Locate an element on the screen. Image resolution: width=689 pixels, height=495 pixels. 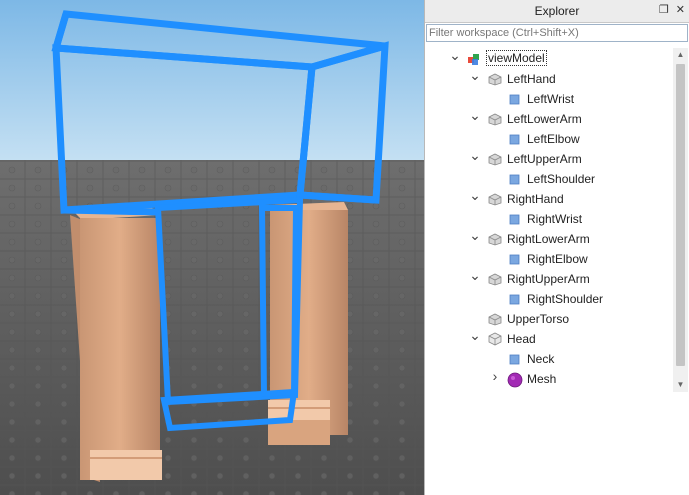
scroll-down-icon: ▼ is located at coordinates (680, 385).